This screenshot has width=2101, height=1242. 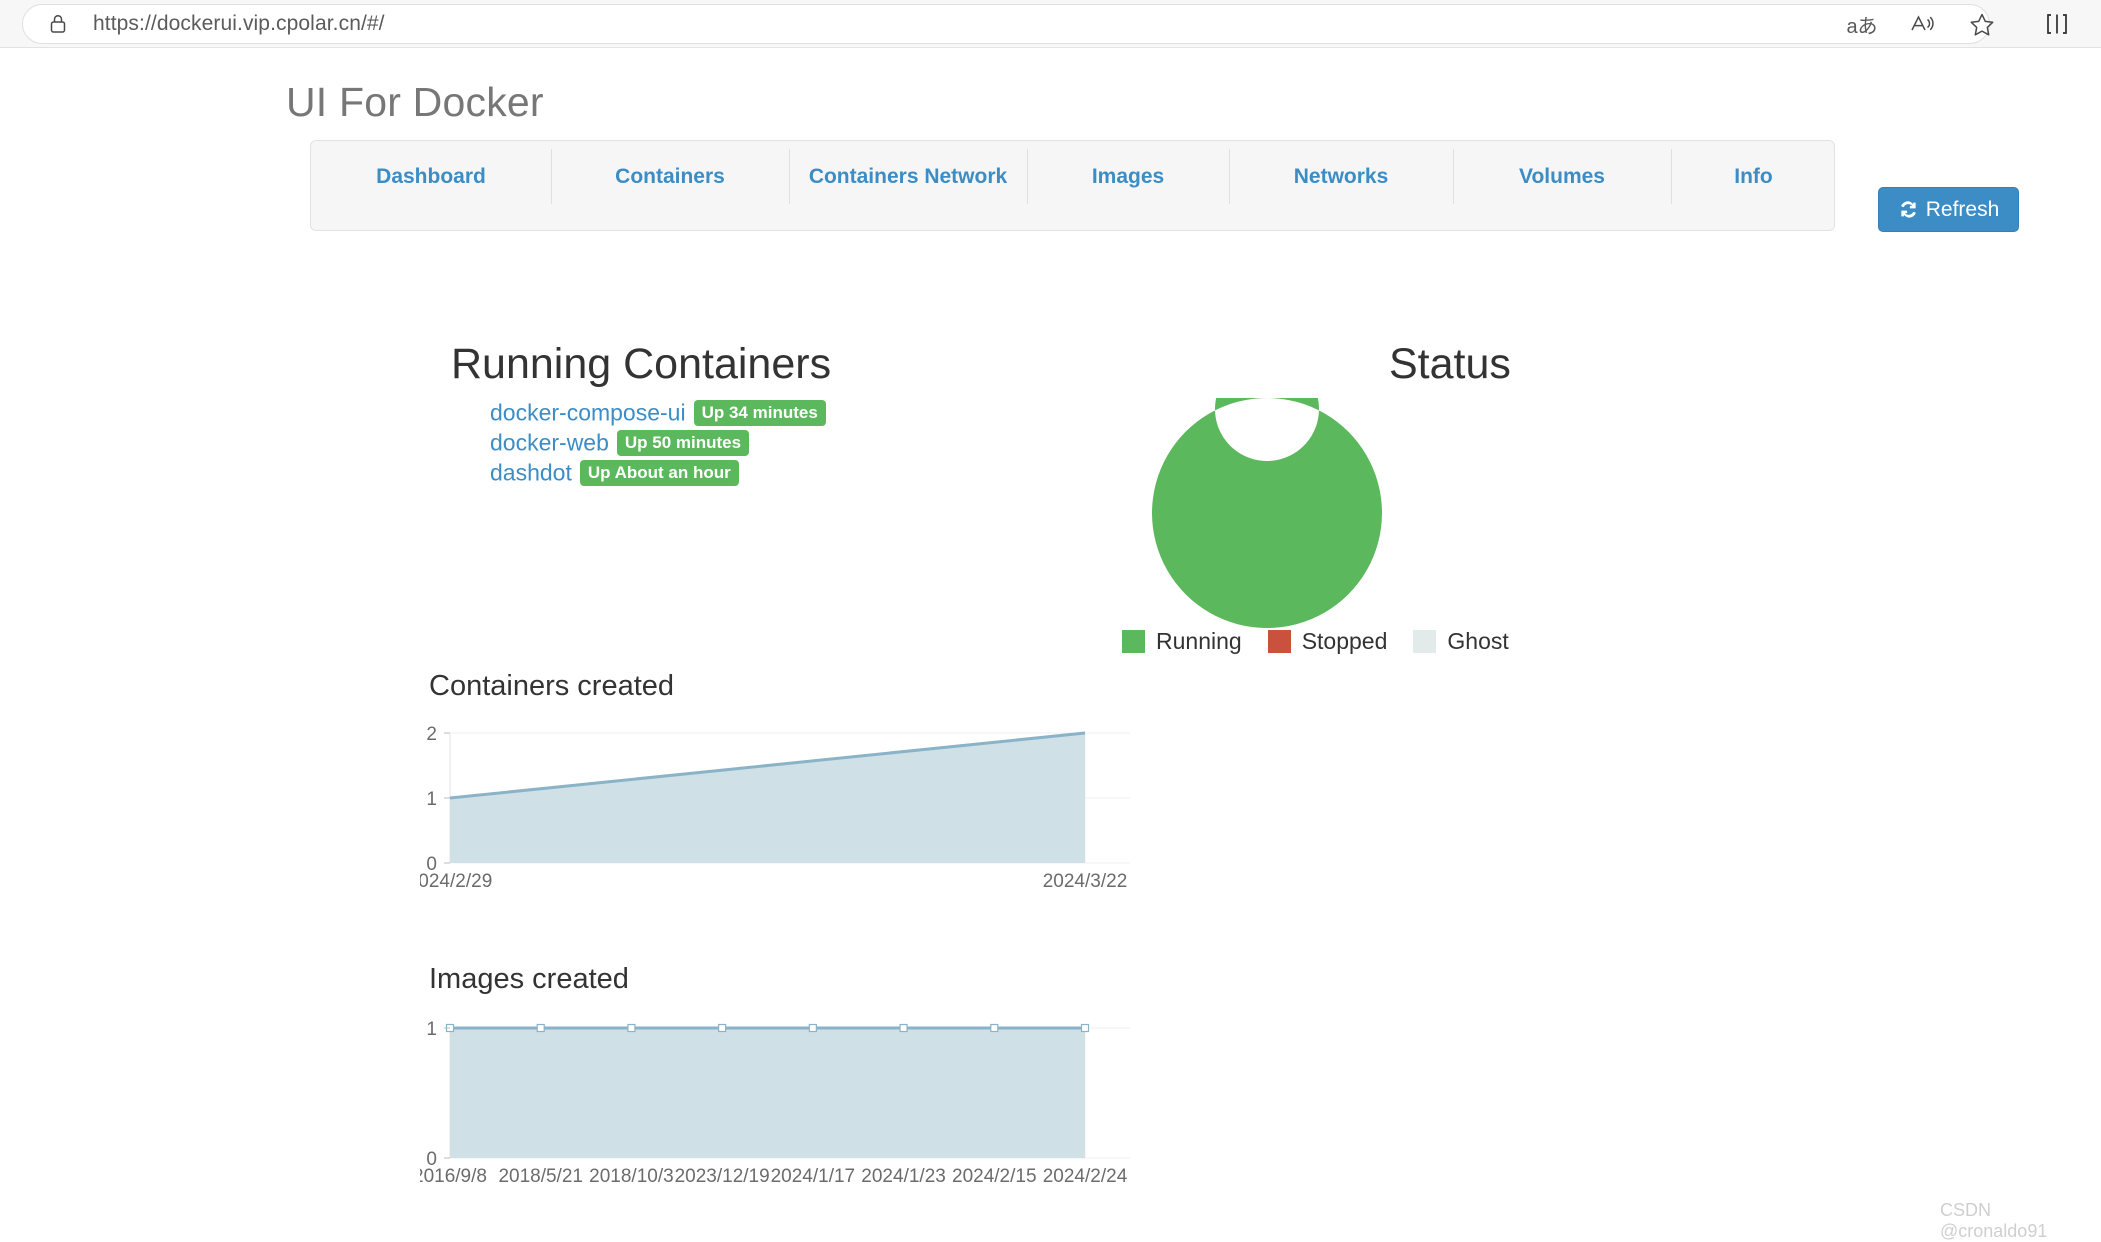 What do you see at coordinates (1562, 185) in the screenshot?
I see `tab-volumes: Volumes` at bounding box center [1562, 185].